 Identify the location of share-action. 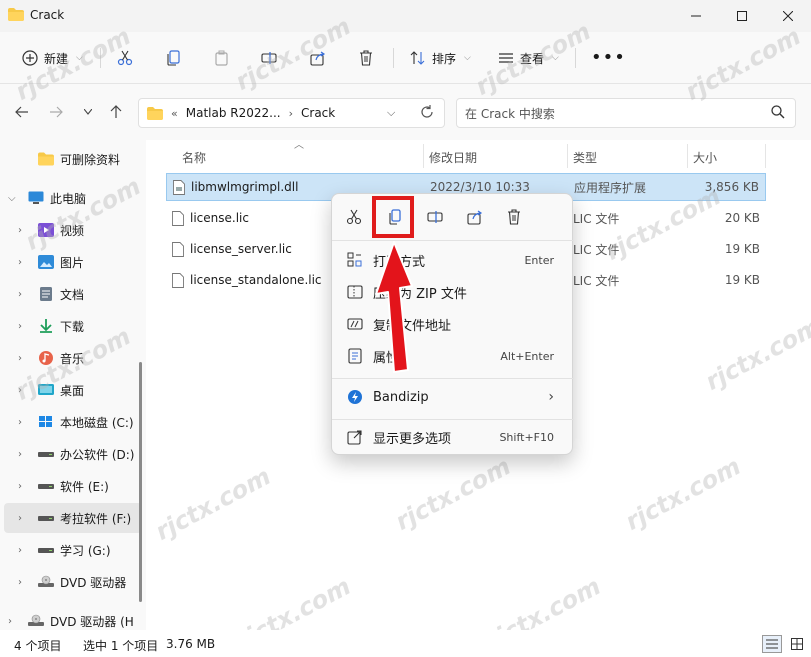
(475, 217).